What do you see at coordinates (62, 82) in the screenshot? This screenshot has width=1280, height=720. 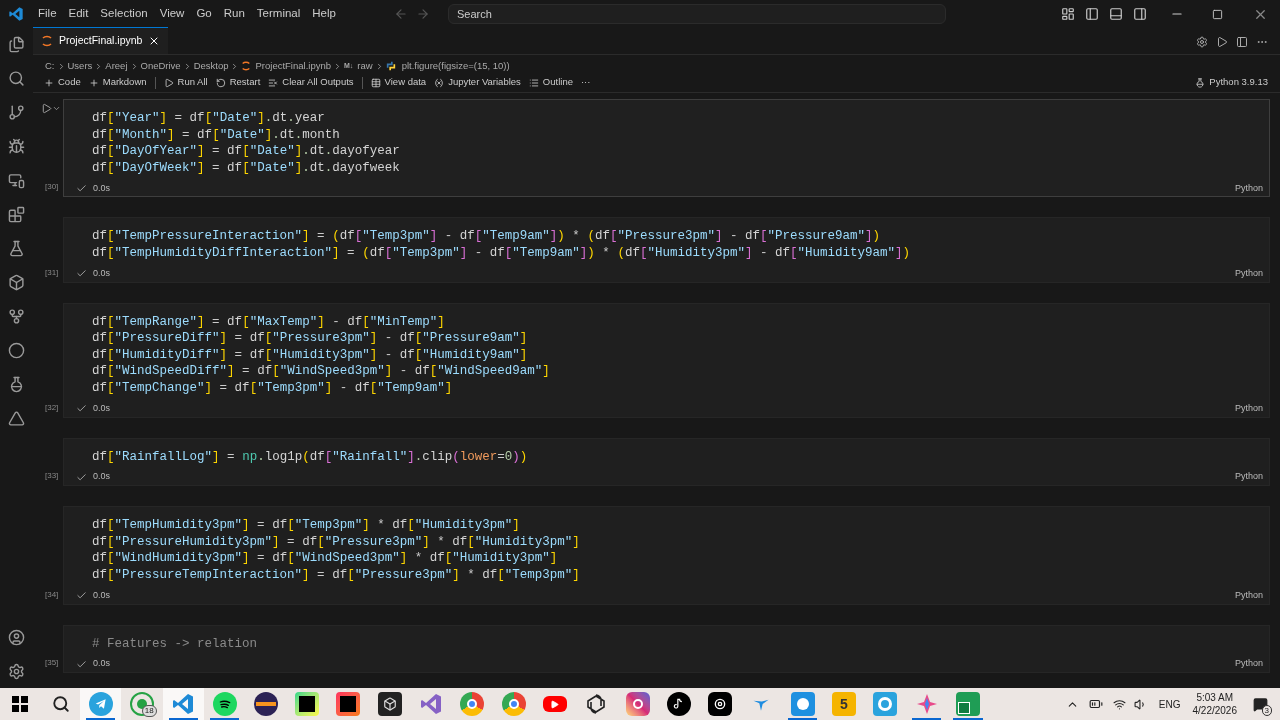 I see `toolbar-button: Code` at bounding box center [62, 82].